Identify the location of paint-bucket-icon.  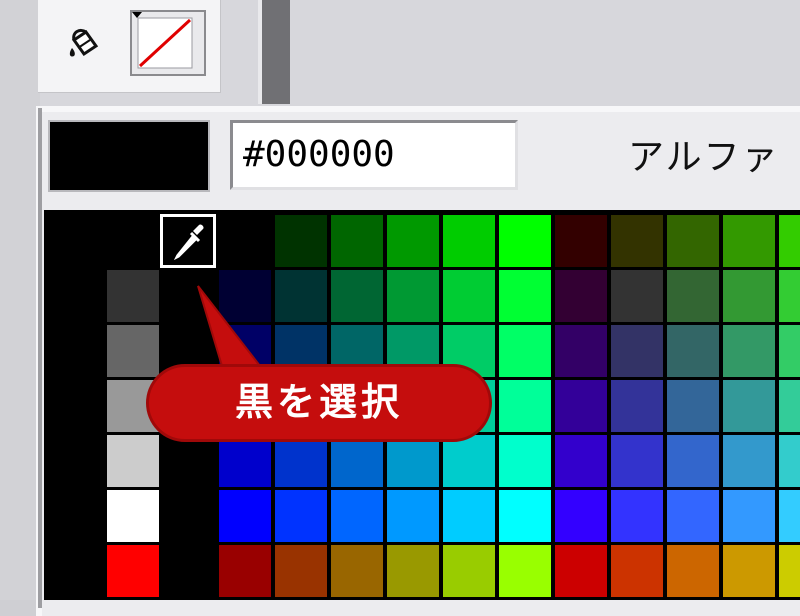
(84, 46).